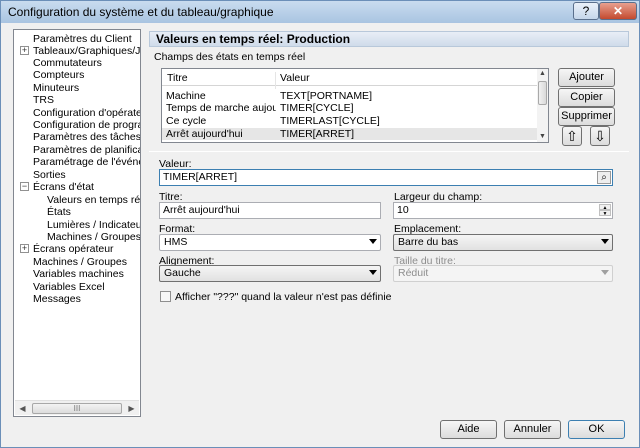  I want to click on scroll-thumb: III, so click(77, 408).